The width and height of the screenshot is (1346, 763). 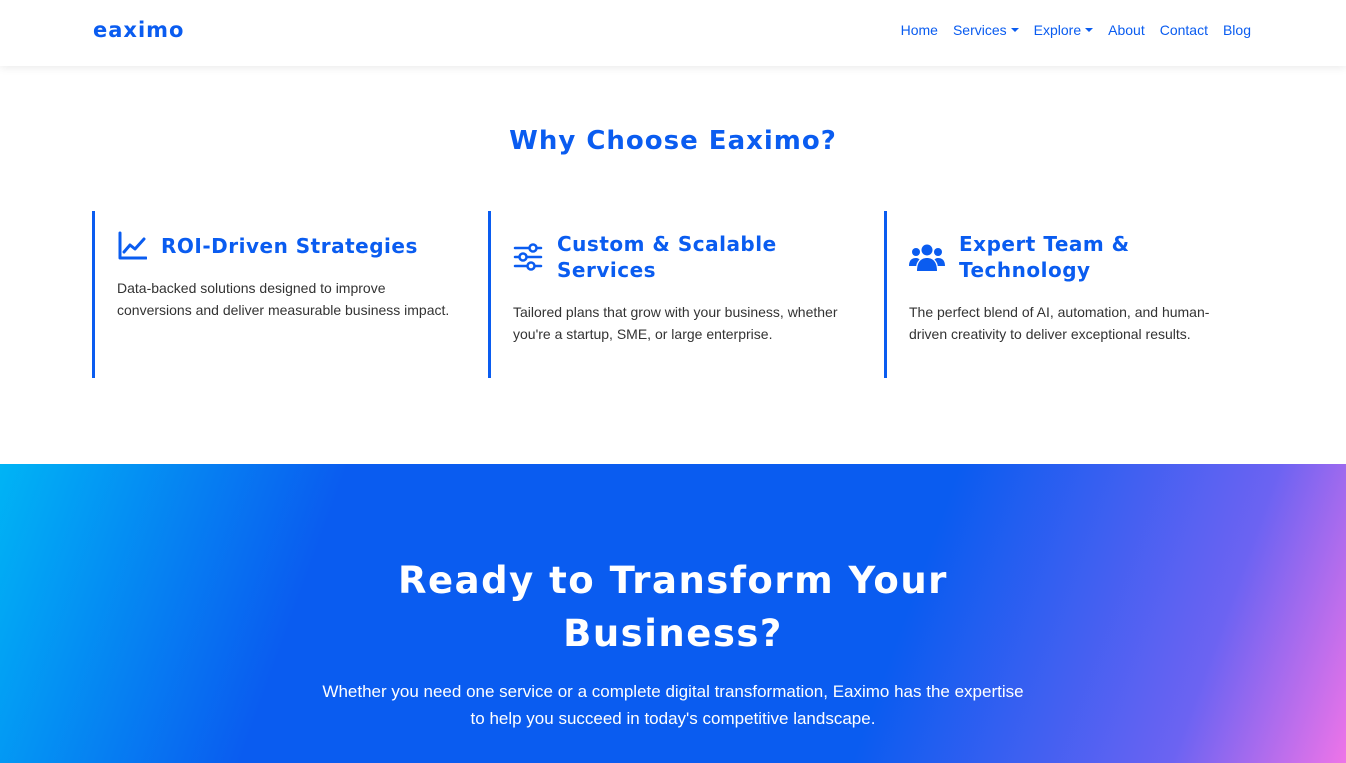 What do you see at coordinates (979, 30) in the screenshot?
I see `nav-link-label: Services` at bounding box center [979, 30].